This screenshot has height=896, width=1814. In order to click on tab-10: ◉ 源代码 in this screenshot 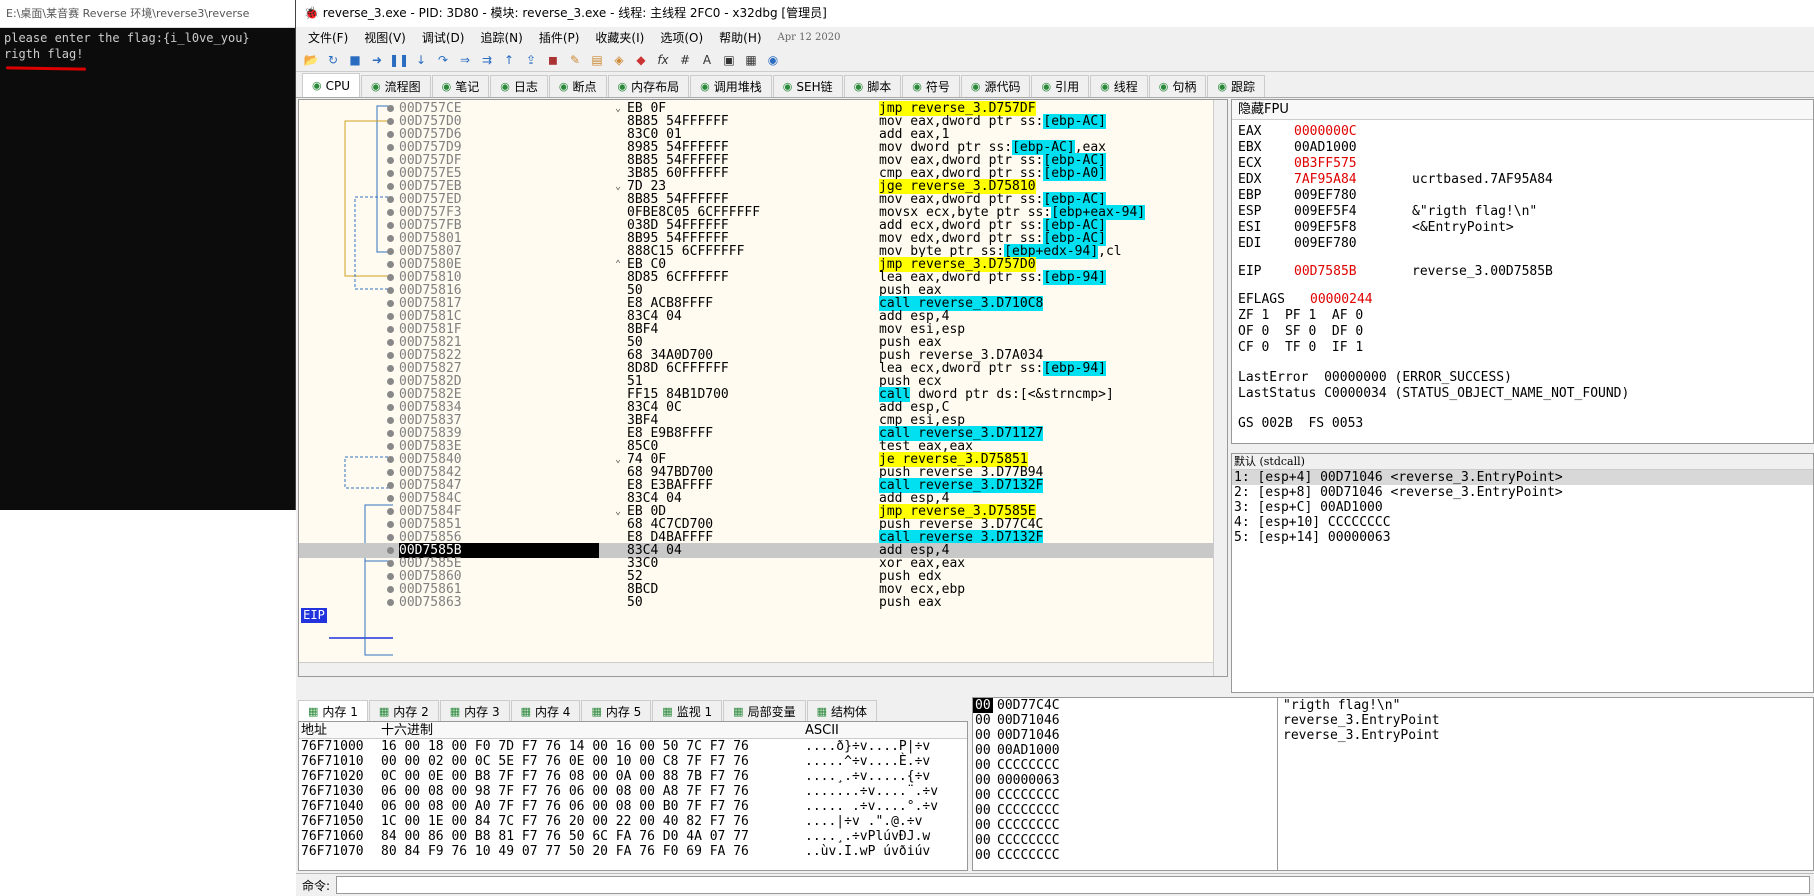, I will do `click(995, 86)`.